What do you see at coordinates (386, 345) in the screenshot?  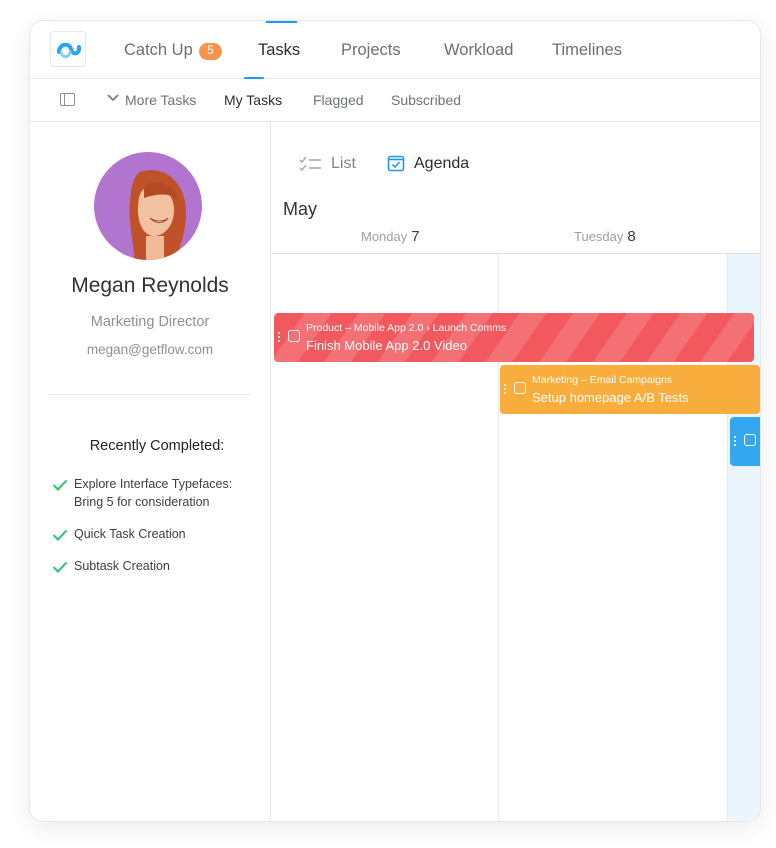 I see `event-title: Finish Mobile App 2.0 Video` at bounding box center [386, 345].